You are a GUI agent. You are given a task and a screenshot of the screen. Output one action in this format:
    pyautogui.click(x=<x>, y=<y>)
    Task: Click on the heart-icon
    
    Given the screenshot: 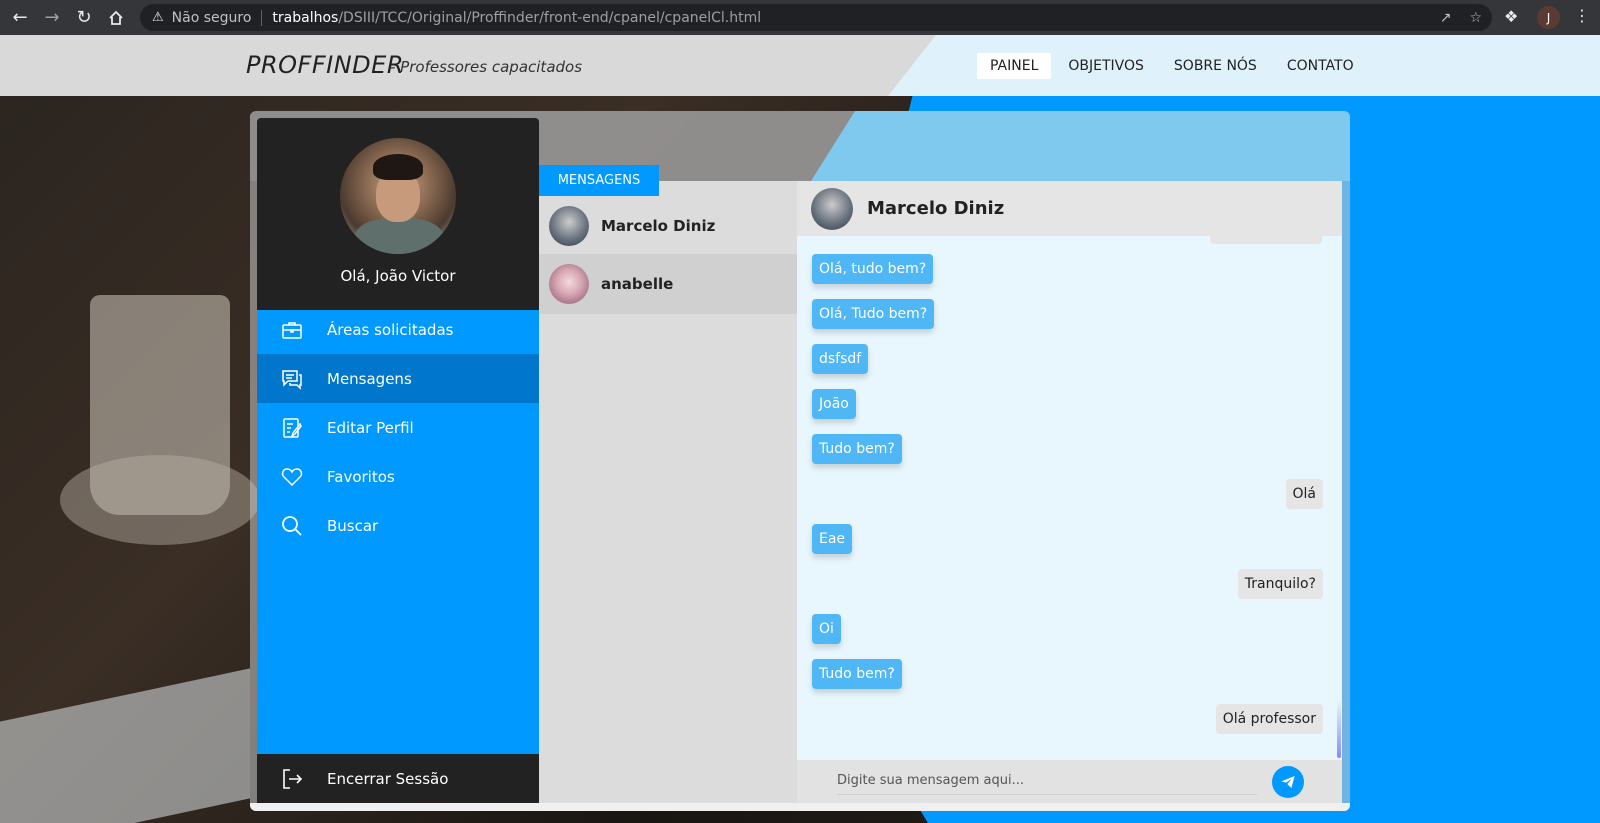 What is the action you would take?
    pyautogui.click(x=292, y=477)
    